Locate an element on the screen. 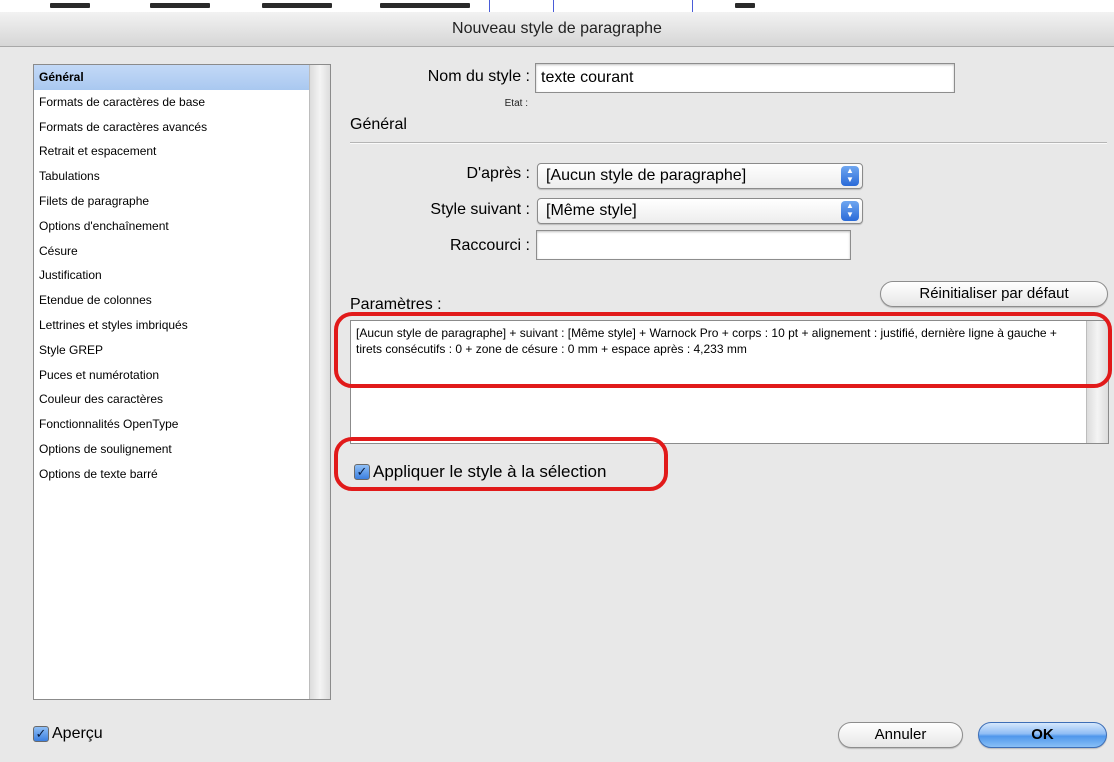 The image size is (1114, 762). section-title-general: Général is located at coordinates (378, 124).